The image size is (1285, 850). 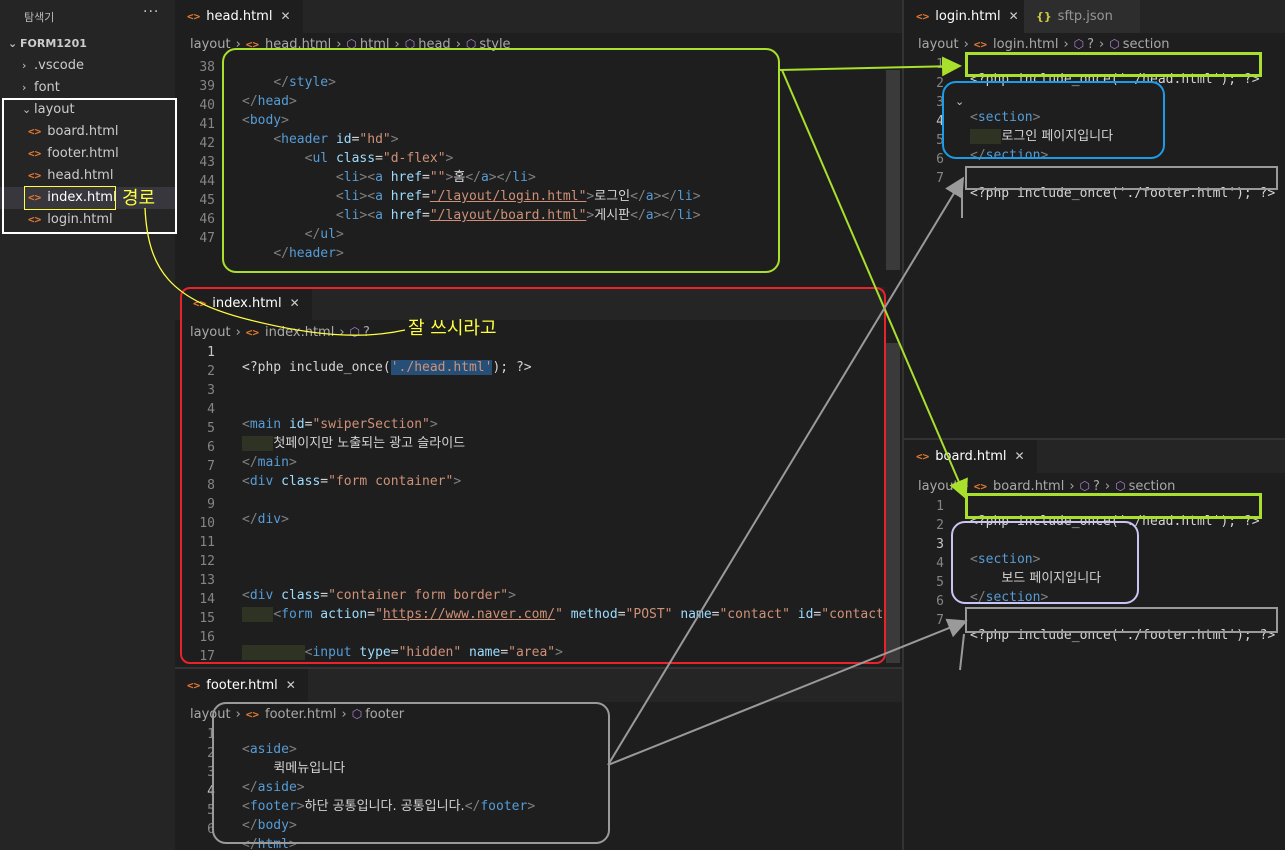 I want to click on gray-stub-board, so click(x=962, y=652).